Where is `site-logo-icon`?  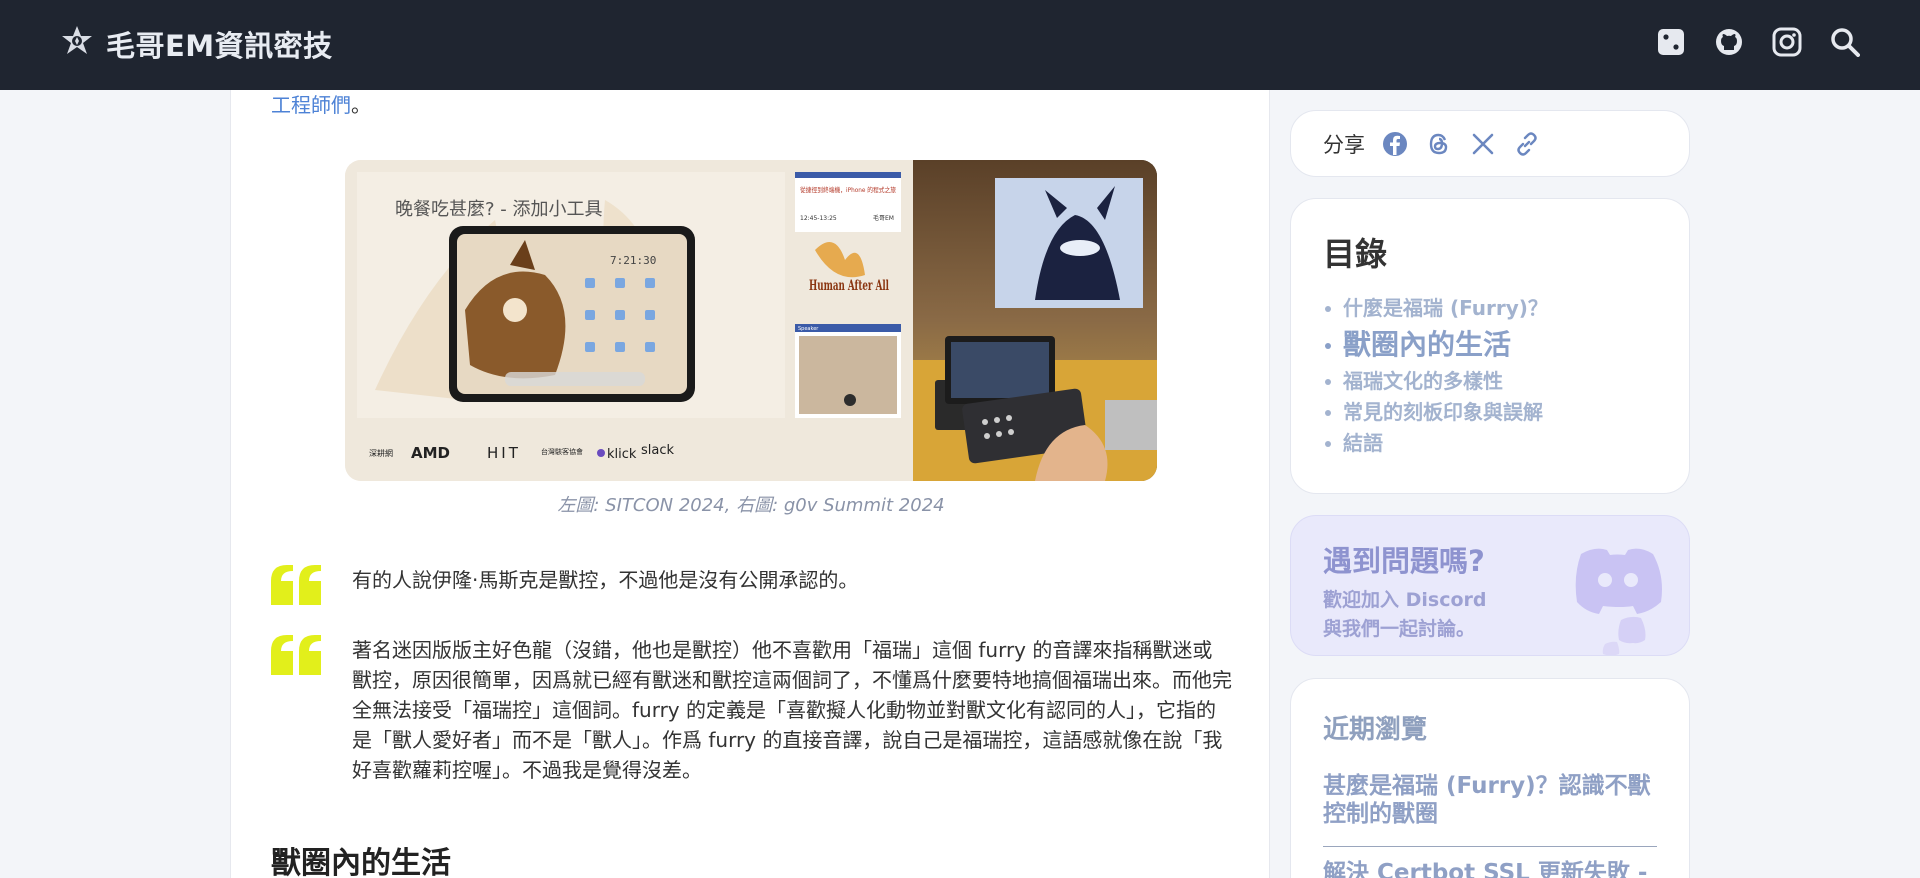
site-logo-icon is located at coordinates (77, 40).